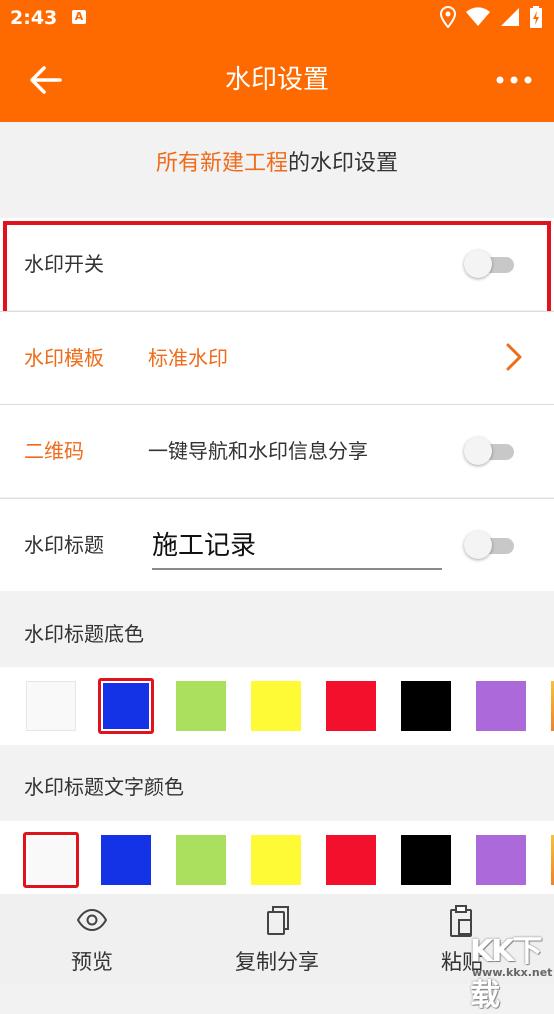  What do you see at coordinates (512, 972) in the screenshot?
I see `site-watermark-url: www.kkx.net` at bounding box center [512, 972].